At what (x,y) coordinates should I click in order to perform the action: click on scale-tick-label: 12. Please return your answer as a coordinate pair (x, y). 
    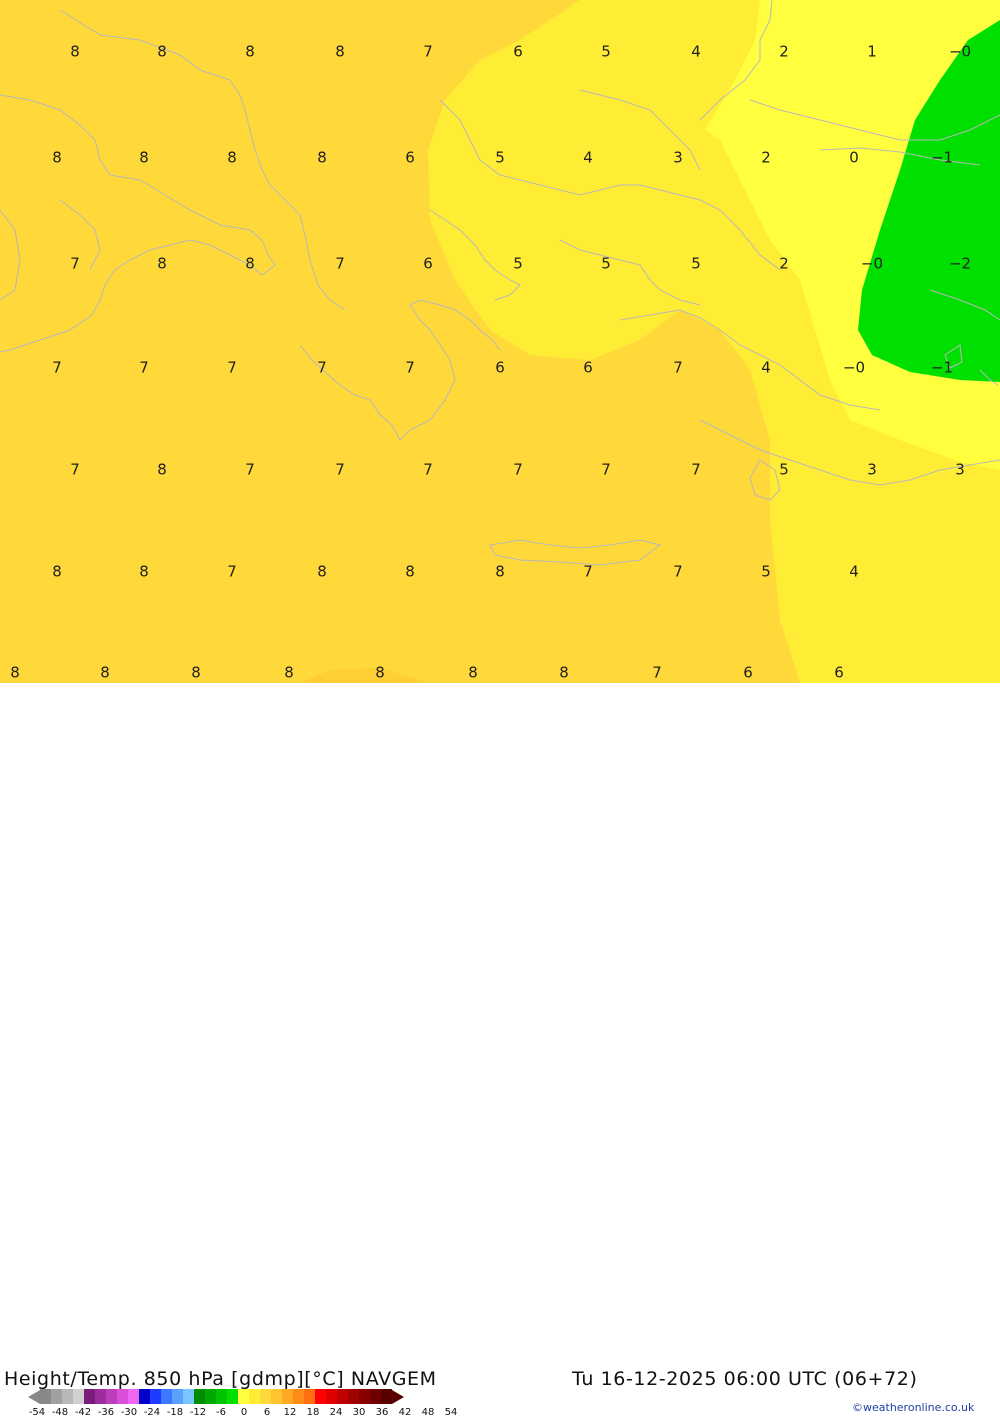
    Looking at the image, I should click on (290, 1412).